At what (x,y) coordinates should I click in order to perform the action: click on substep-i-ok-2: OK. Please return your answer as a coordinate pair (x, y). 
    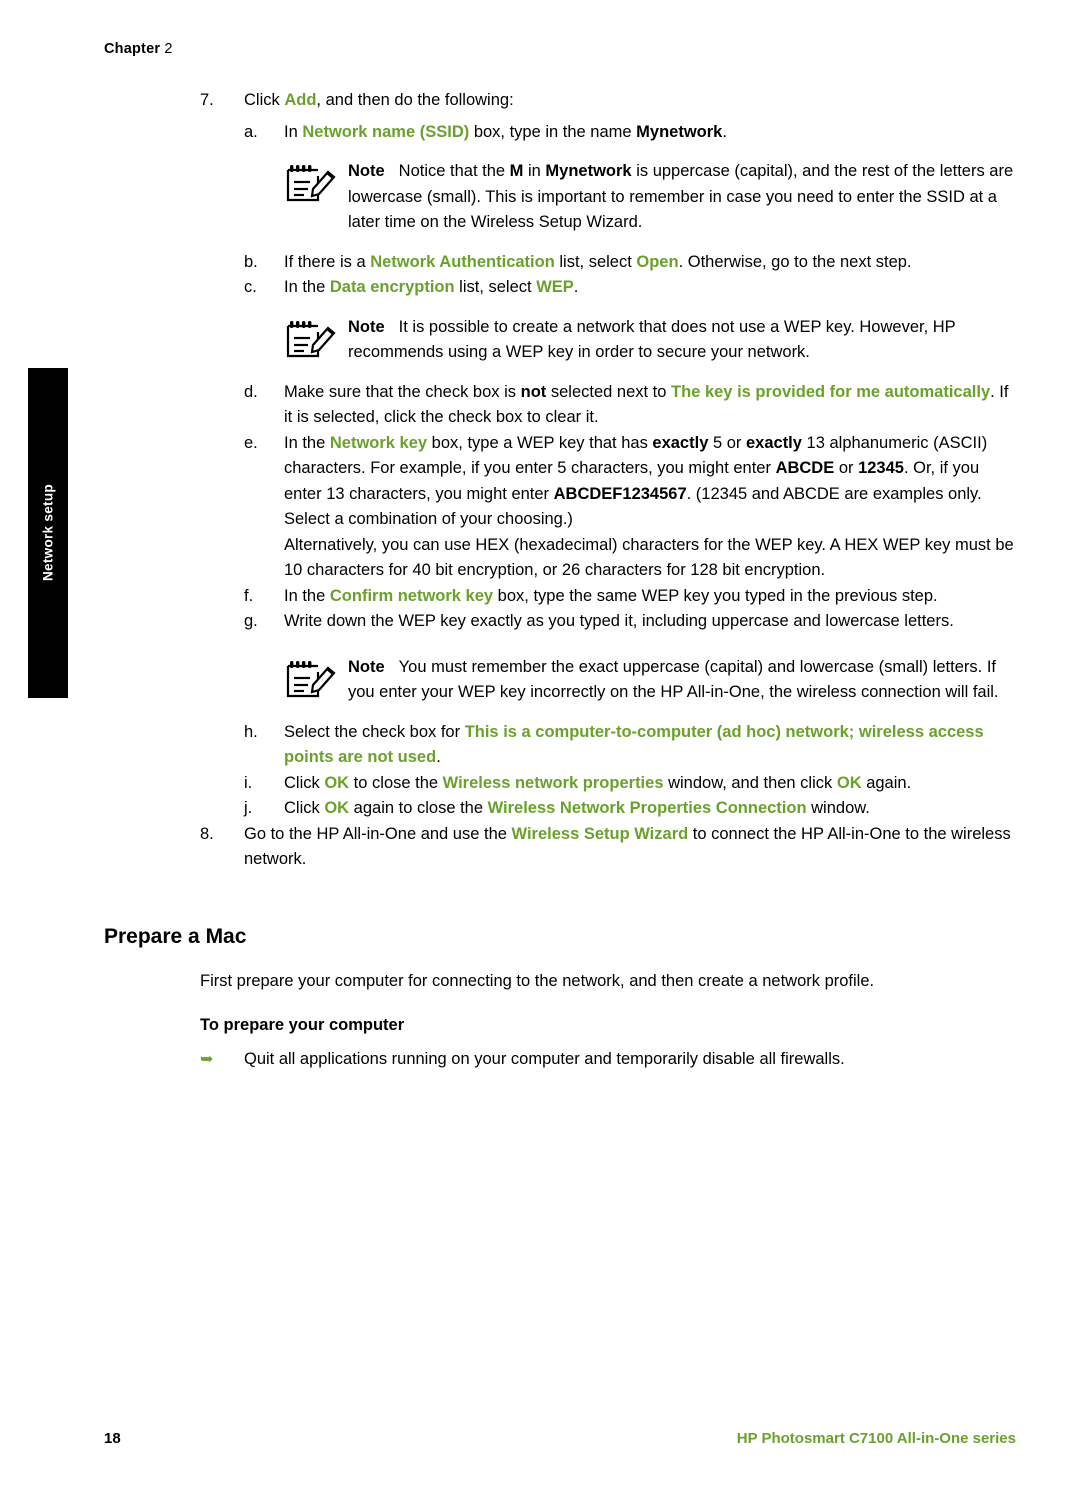
    Looking at the image, I should click on (849, 782).